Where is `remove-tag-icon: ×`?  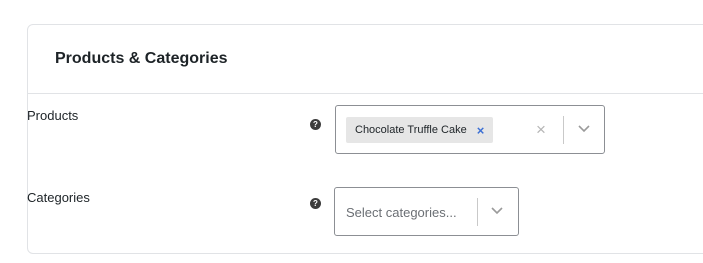 remove-tag-icon: × is located at coordinates (481, 130).